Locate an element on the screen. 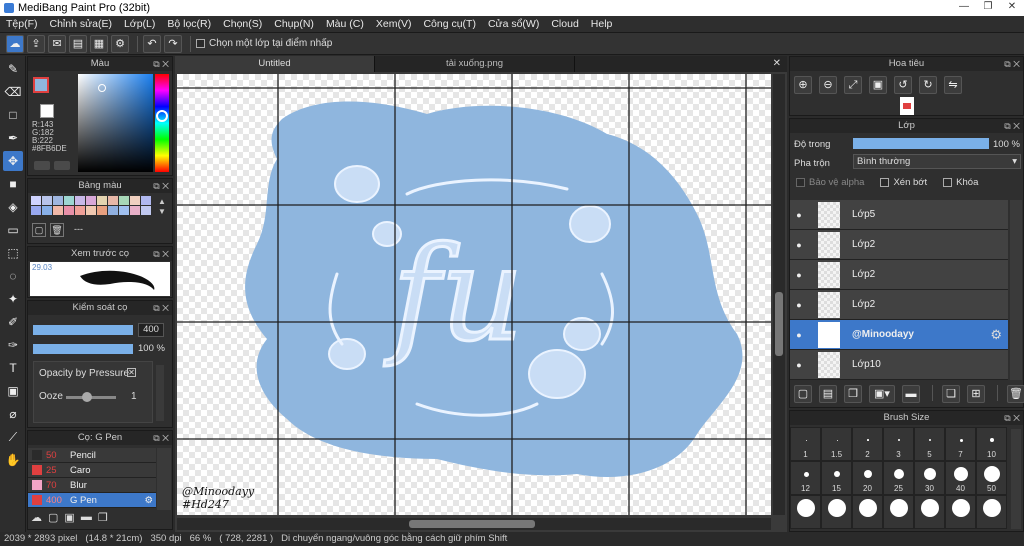 Image resolution: width=1024 pixels, height=546 pixels. delete-layer-icon: 🗑 is located at coordinates (1015, 394).